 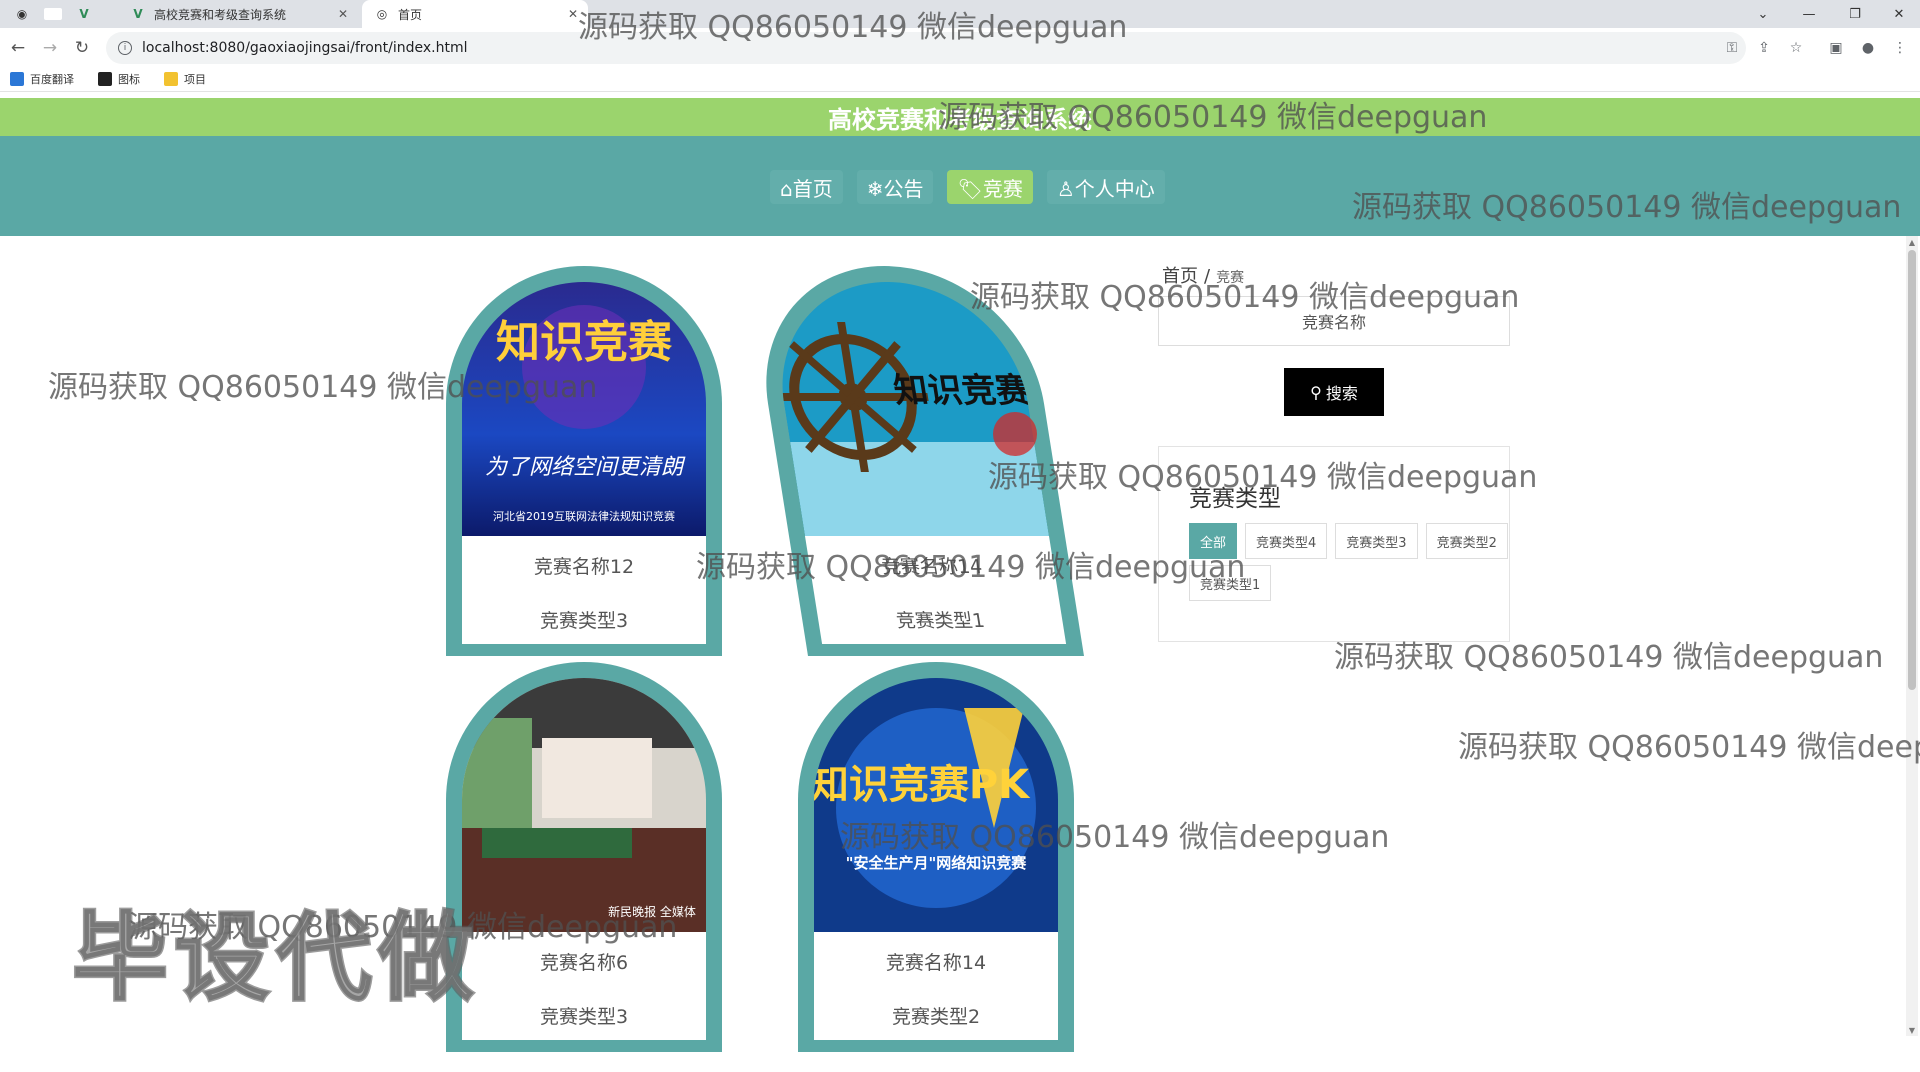 What do you see at coordinates (1868, 48) in the screenshot?
I see `profile-icon: ●` at bounding box center [1868, 48].